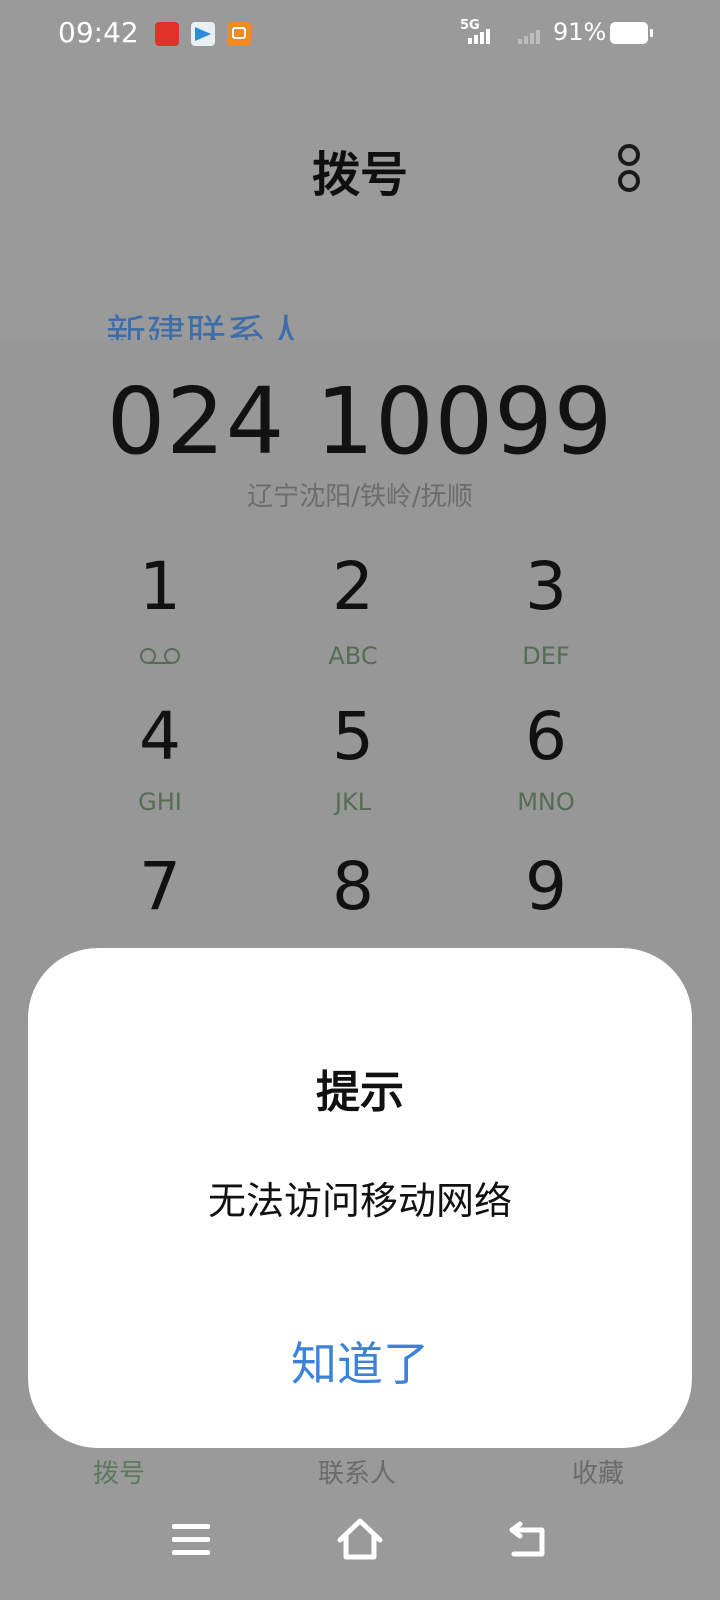  What do you see at coordinates (546, 886) in the screenshot?
I see `key-digit: 9` at bounding box center [546, 886].